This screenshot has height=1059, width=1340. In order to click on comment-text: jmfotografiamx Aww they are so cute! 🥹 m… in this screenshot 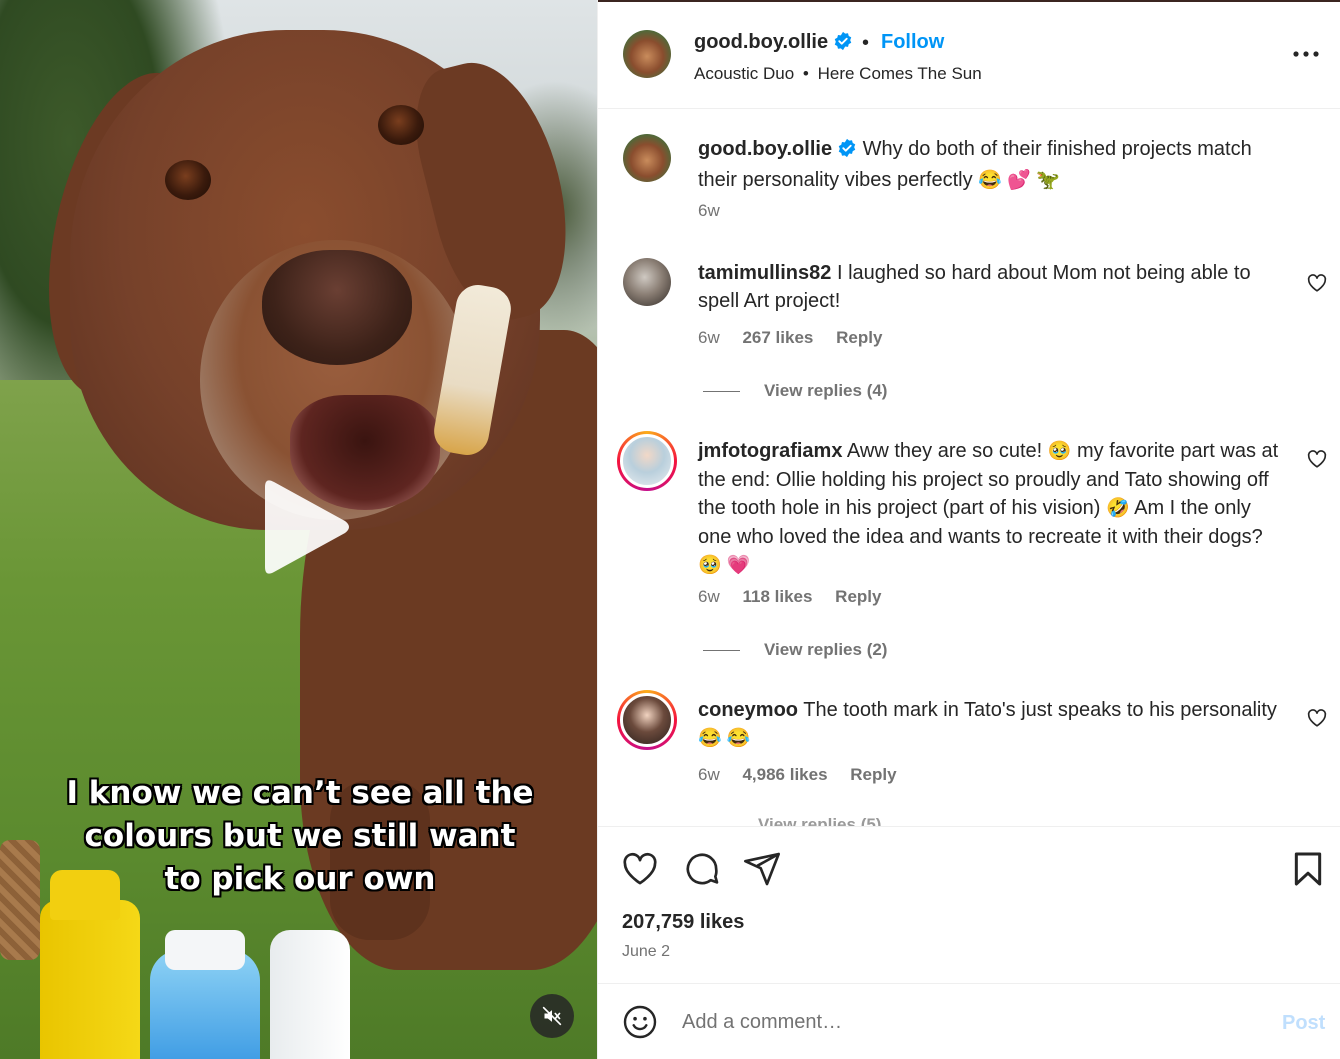, I will do `click(993, 508)`.